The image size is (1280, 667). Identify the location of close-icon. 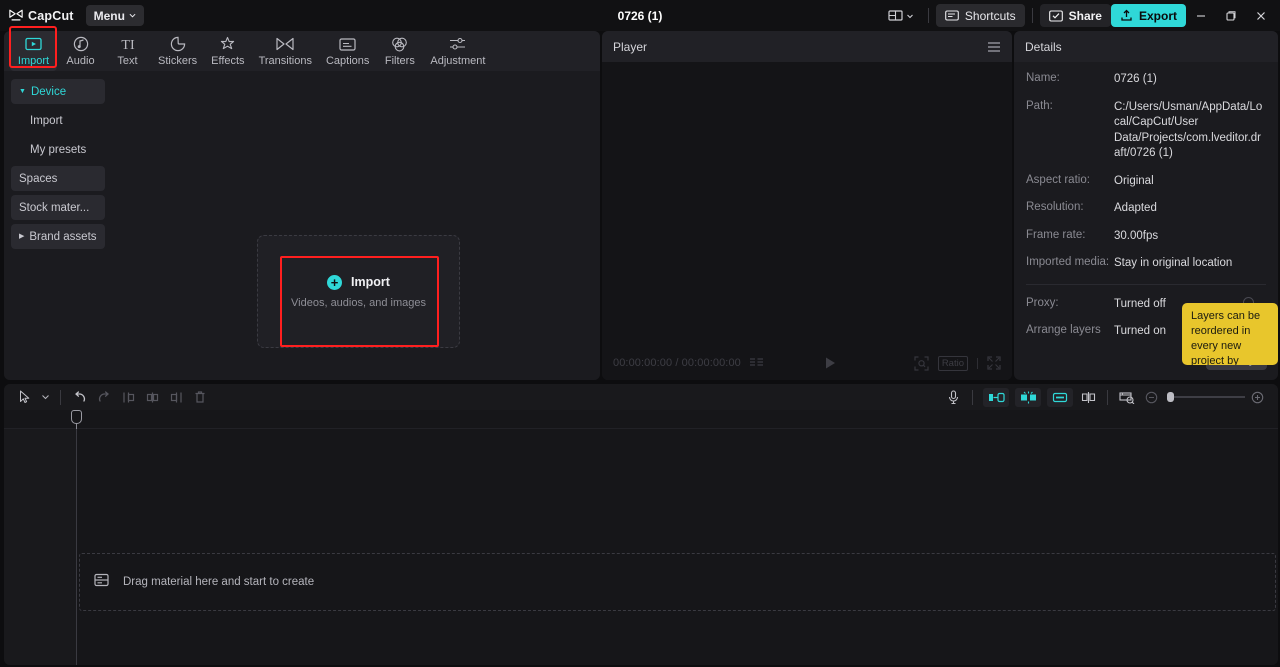
(1261, 15).